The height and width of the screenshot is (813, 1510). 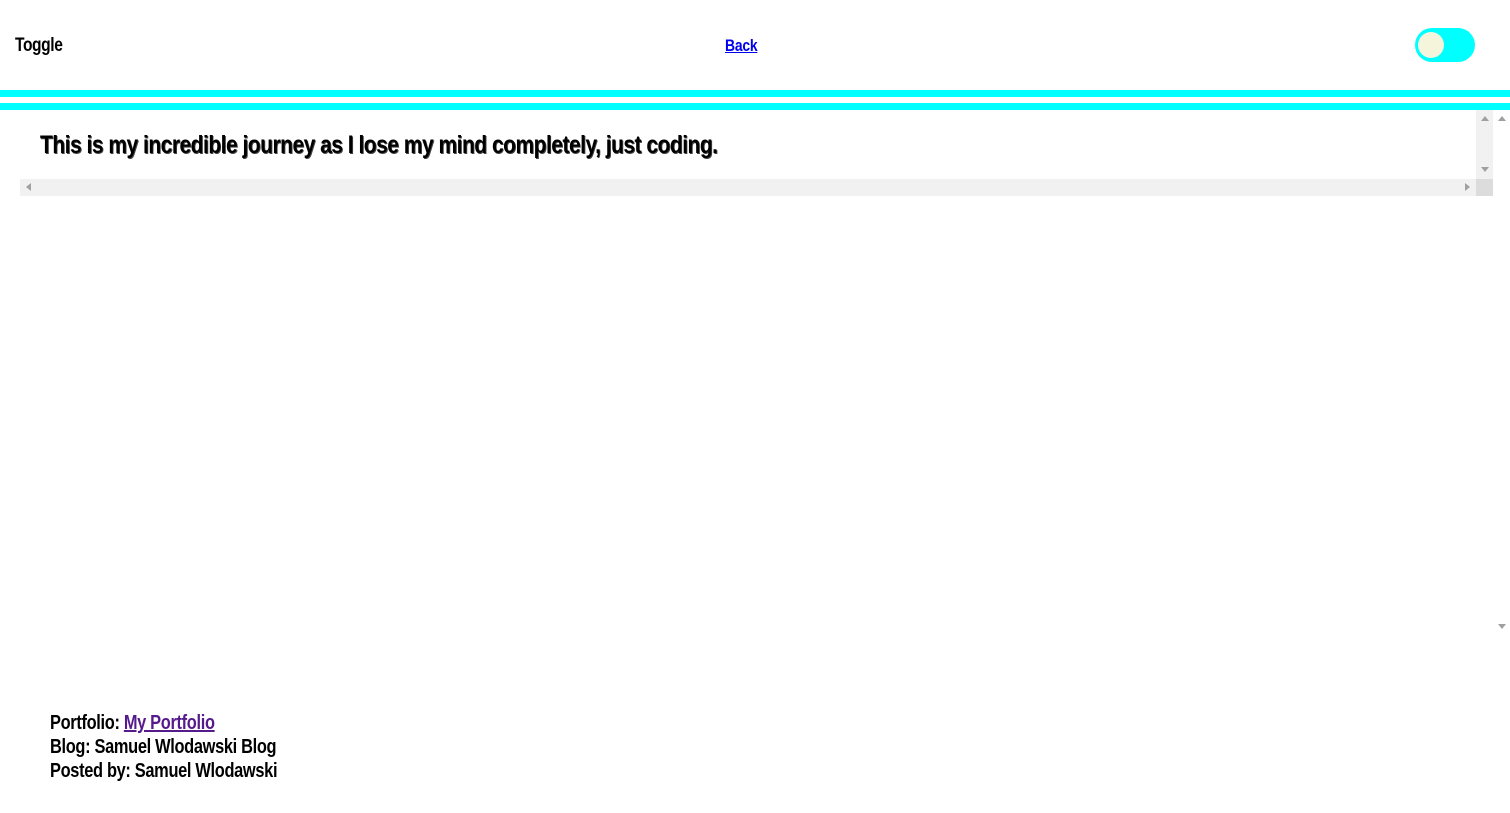 I want to click on divider-line-top, so click(x=755, y=93).